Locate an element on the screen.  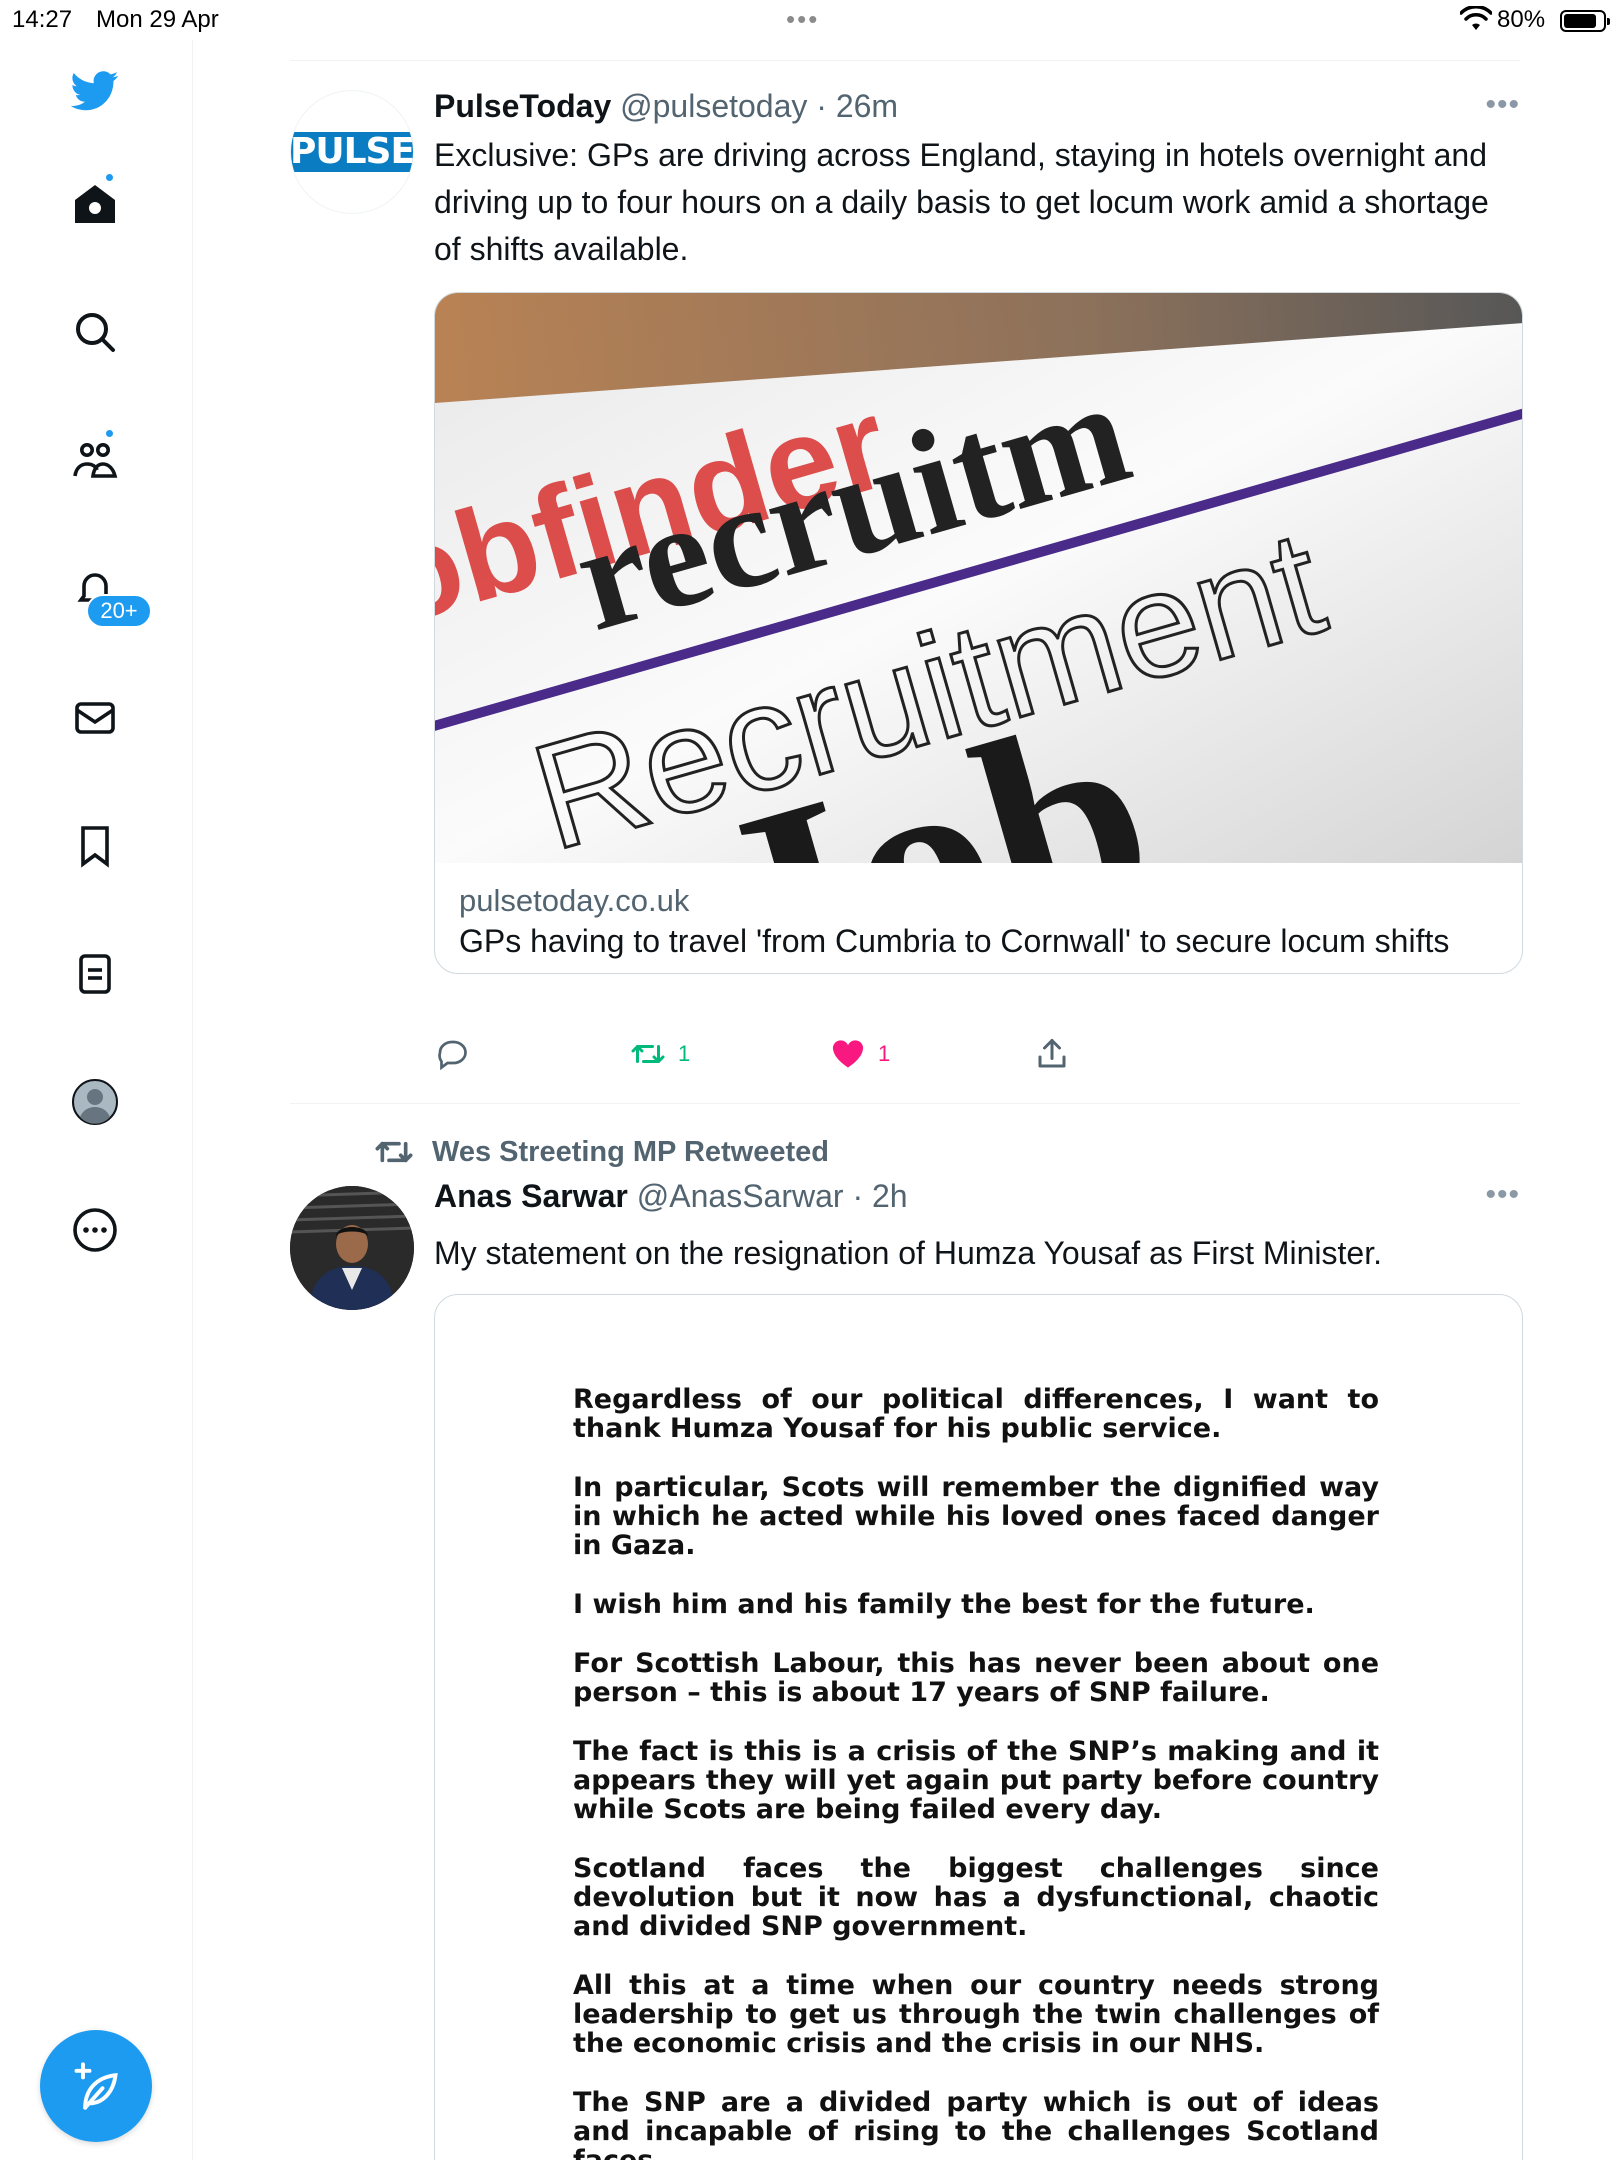
avatar is located at coordinates (352, 1248).